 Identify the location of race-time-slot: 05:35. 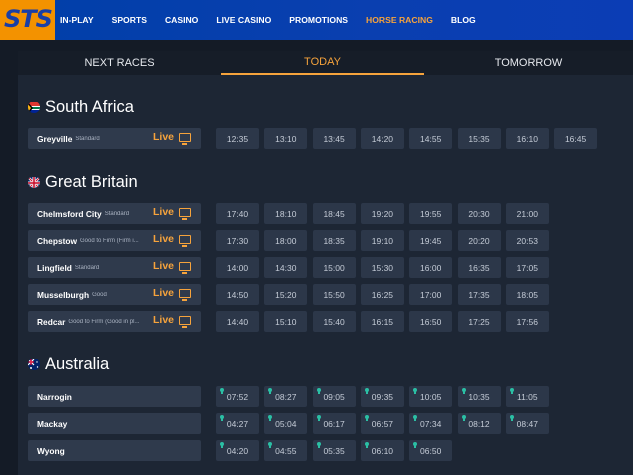
(334, 450).